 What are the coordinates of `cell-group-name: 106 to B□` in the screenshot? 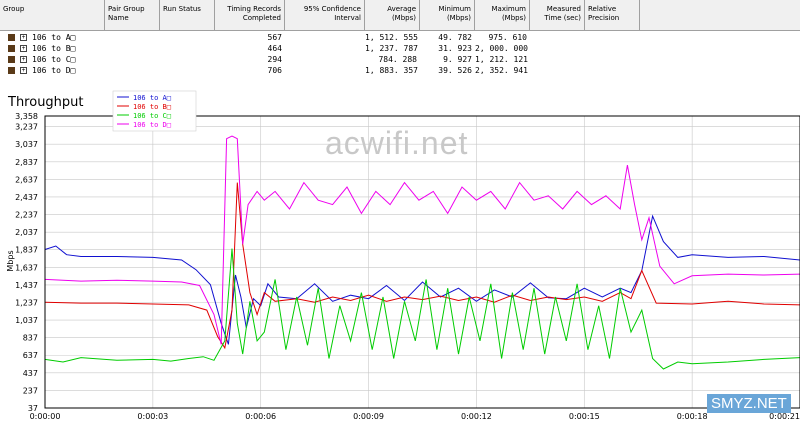 It's located at (54, 48).